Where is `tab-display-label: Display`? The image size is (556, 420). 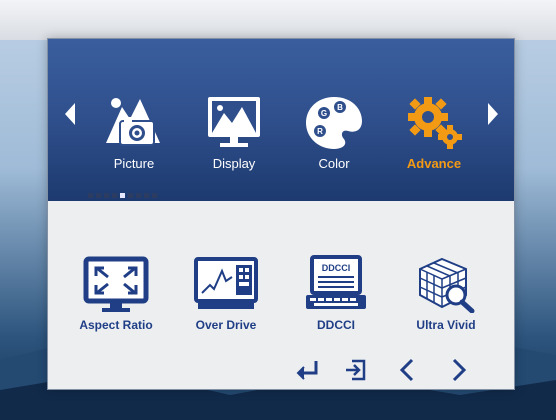
tab-display-label: Display is located at coordinates (234, 163).